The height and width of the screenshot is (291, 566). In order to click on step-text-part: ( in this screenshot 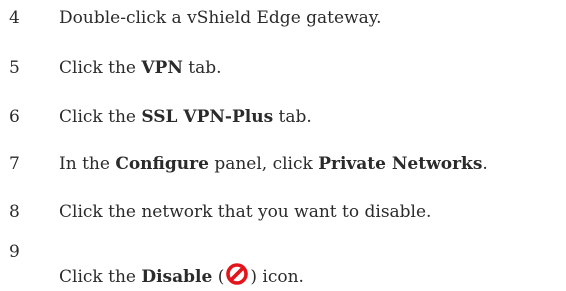, I will do `click(218, 277)`.